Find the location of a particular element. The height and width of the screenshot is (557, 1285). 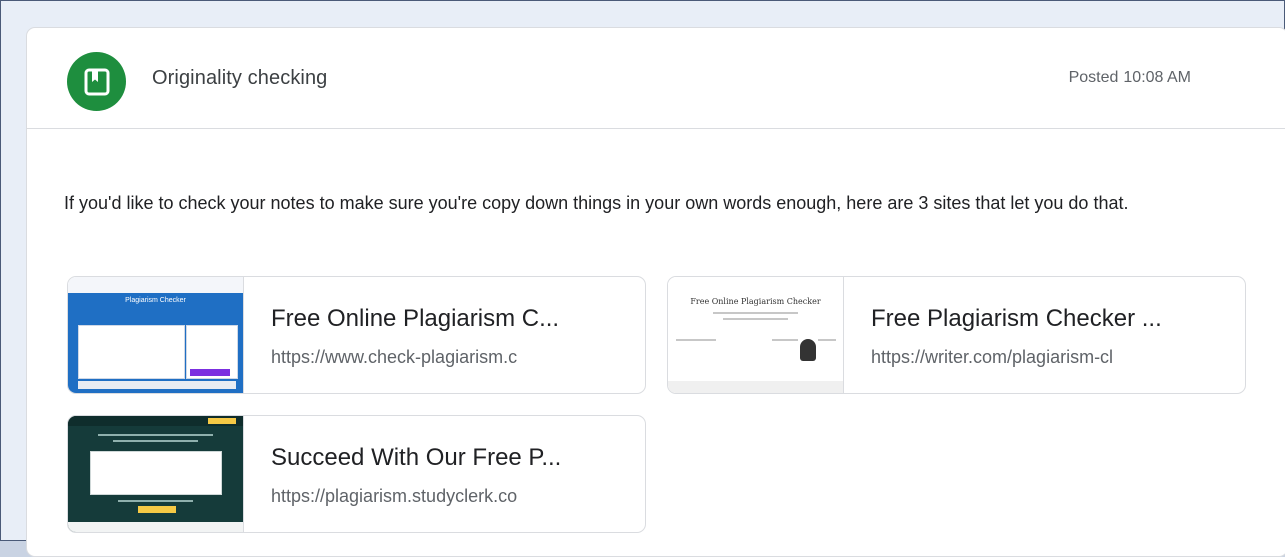

attachment-thumbnail is located at coordinates (156, 474).